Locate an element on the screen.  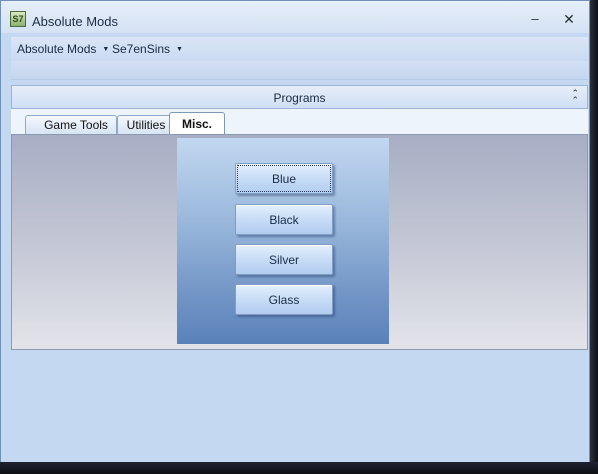
programs-panel-header: Programs ⌃ ⌃ is located at coordinates (299, 97).